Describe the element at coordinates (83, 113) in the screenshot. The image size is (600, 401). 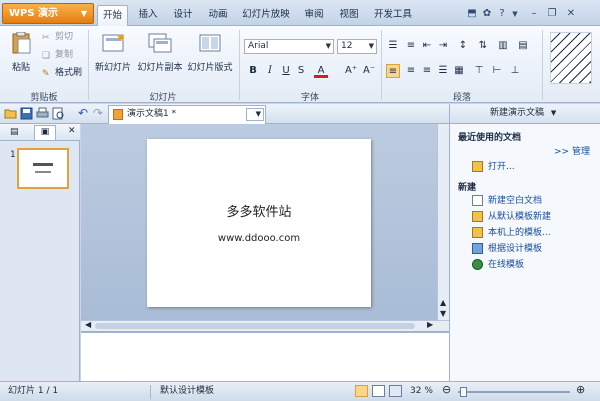
I see `undo-icon: ↶` at that location.